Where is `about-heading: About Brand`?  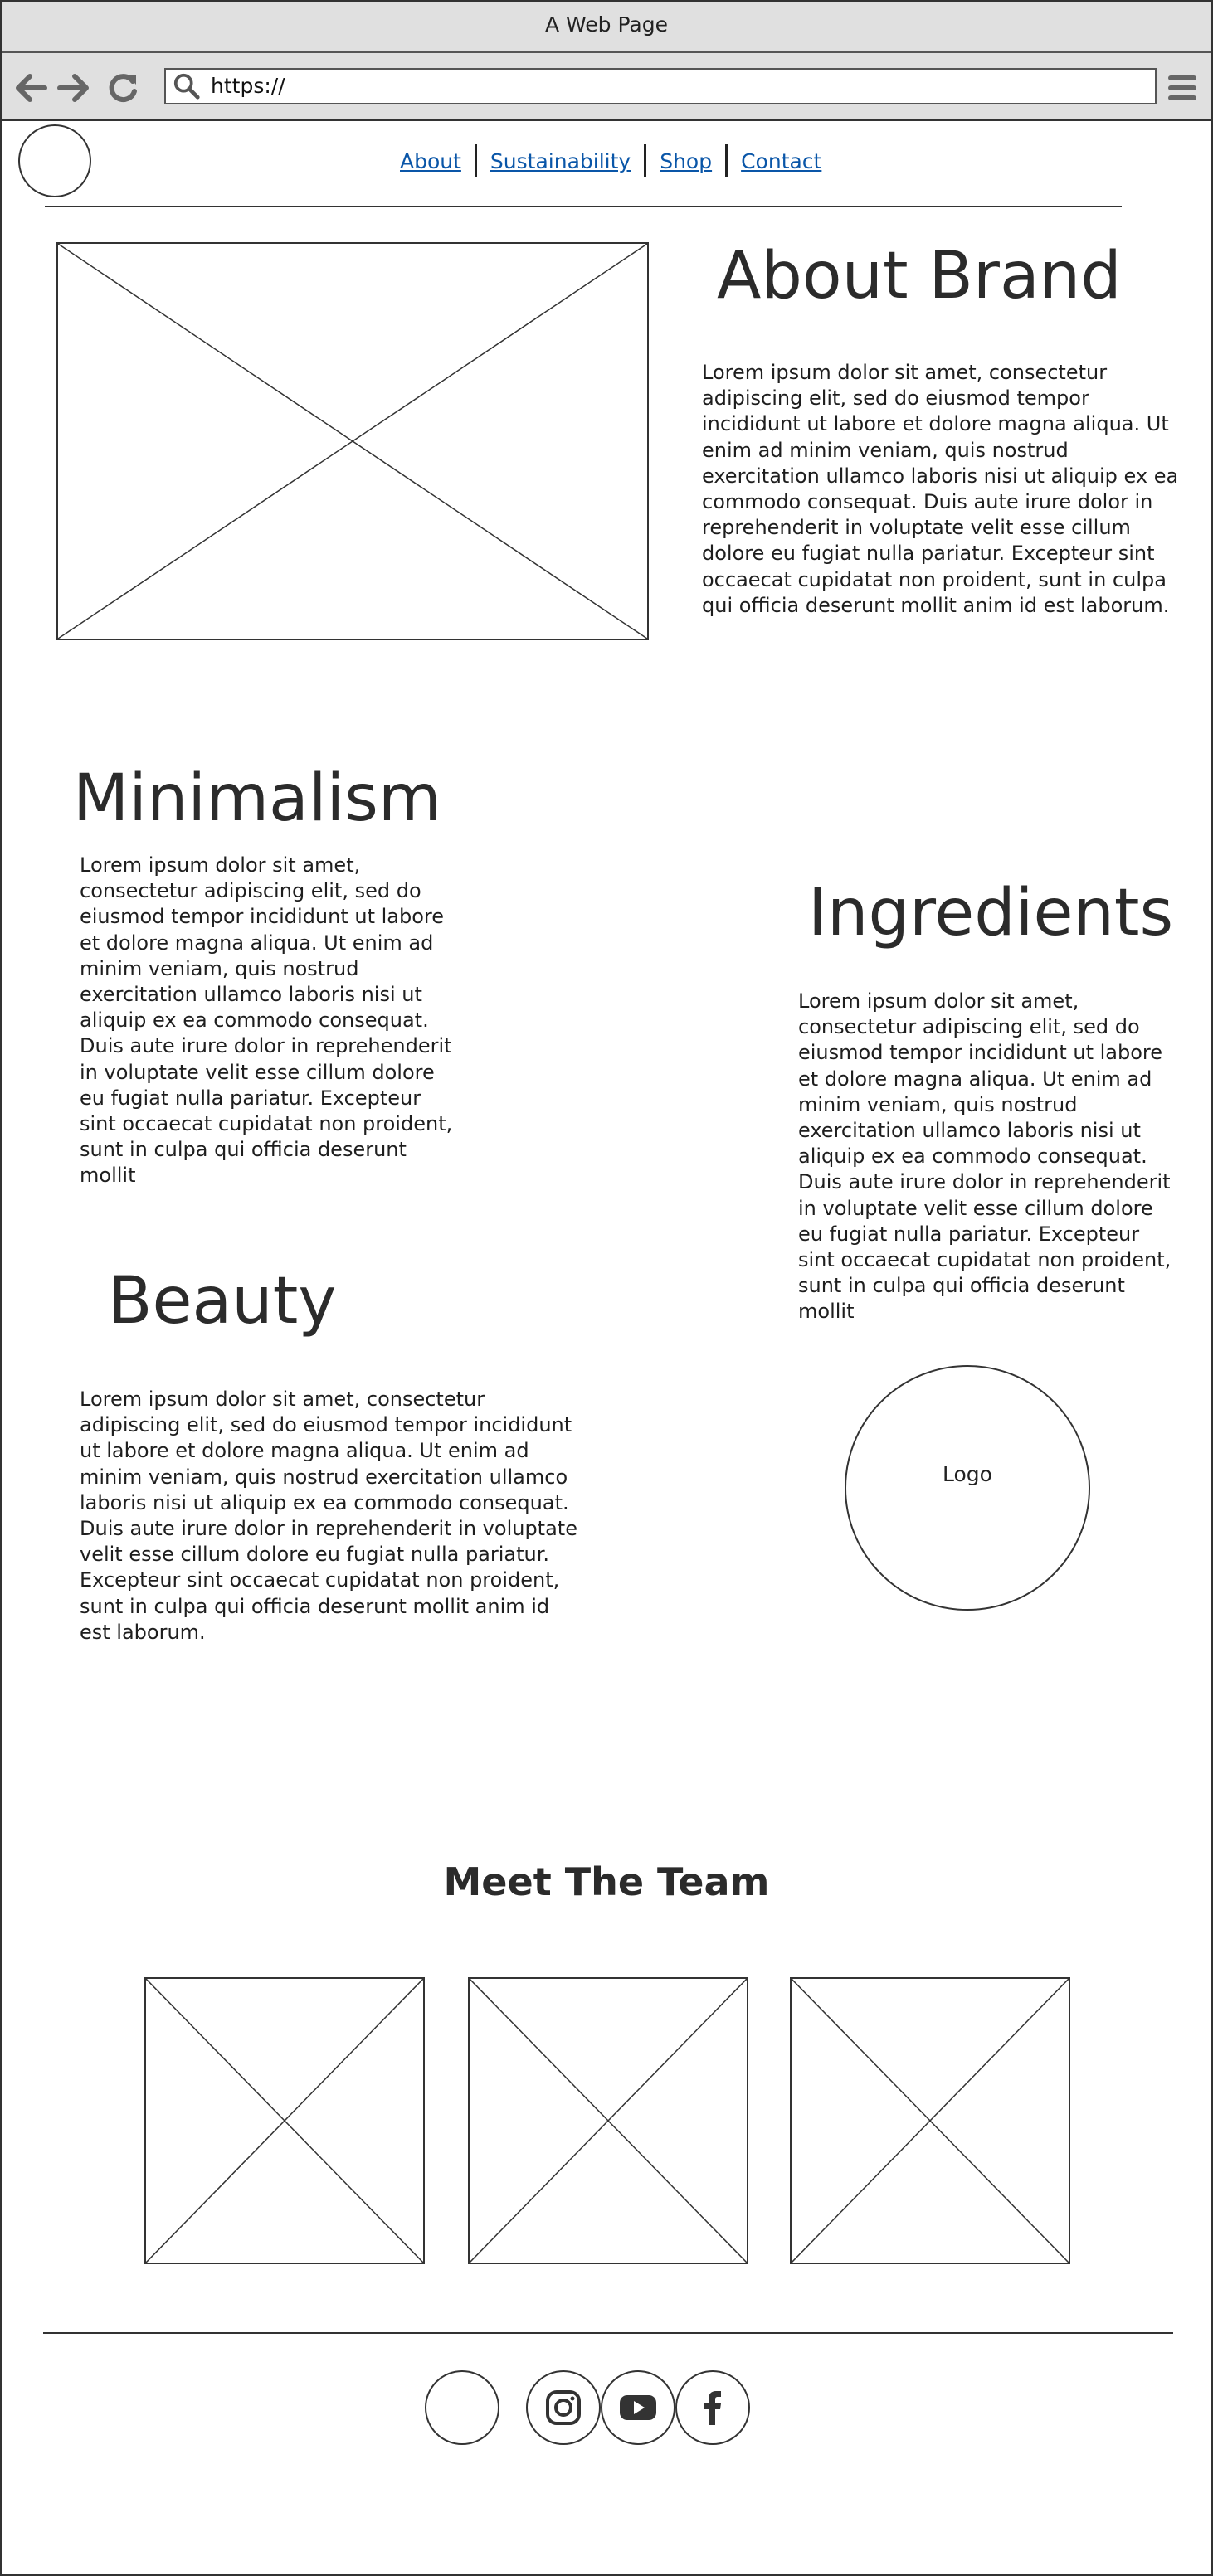 about-heading: About Brand is located at coordinates (920, 276).